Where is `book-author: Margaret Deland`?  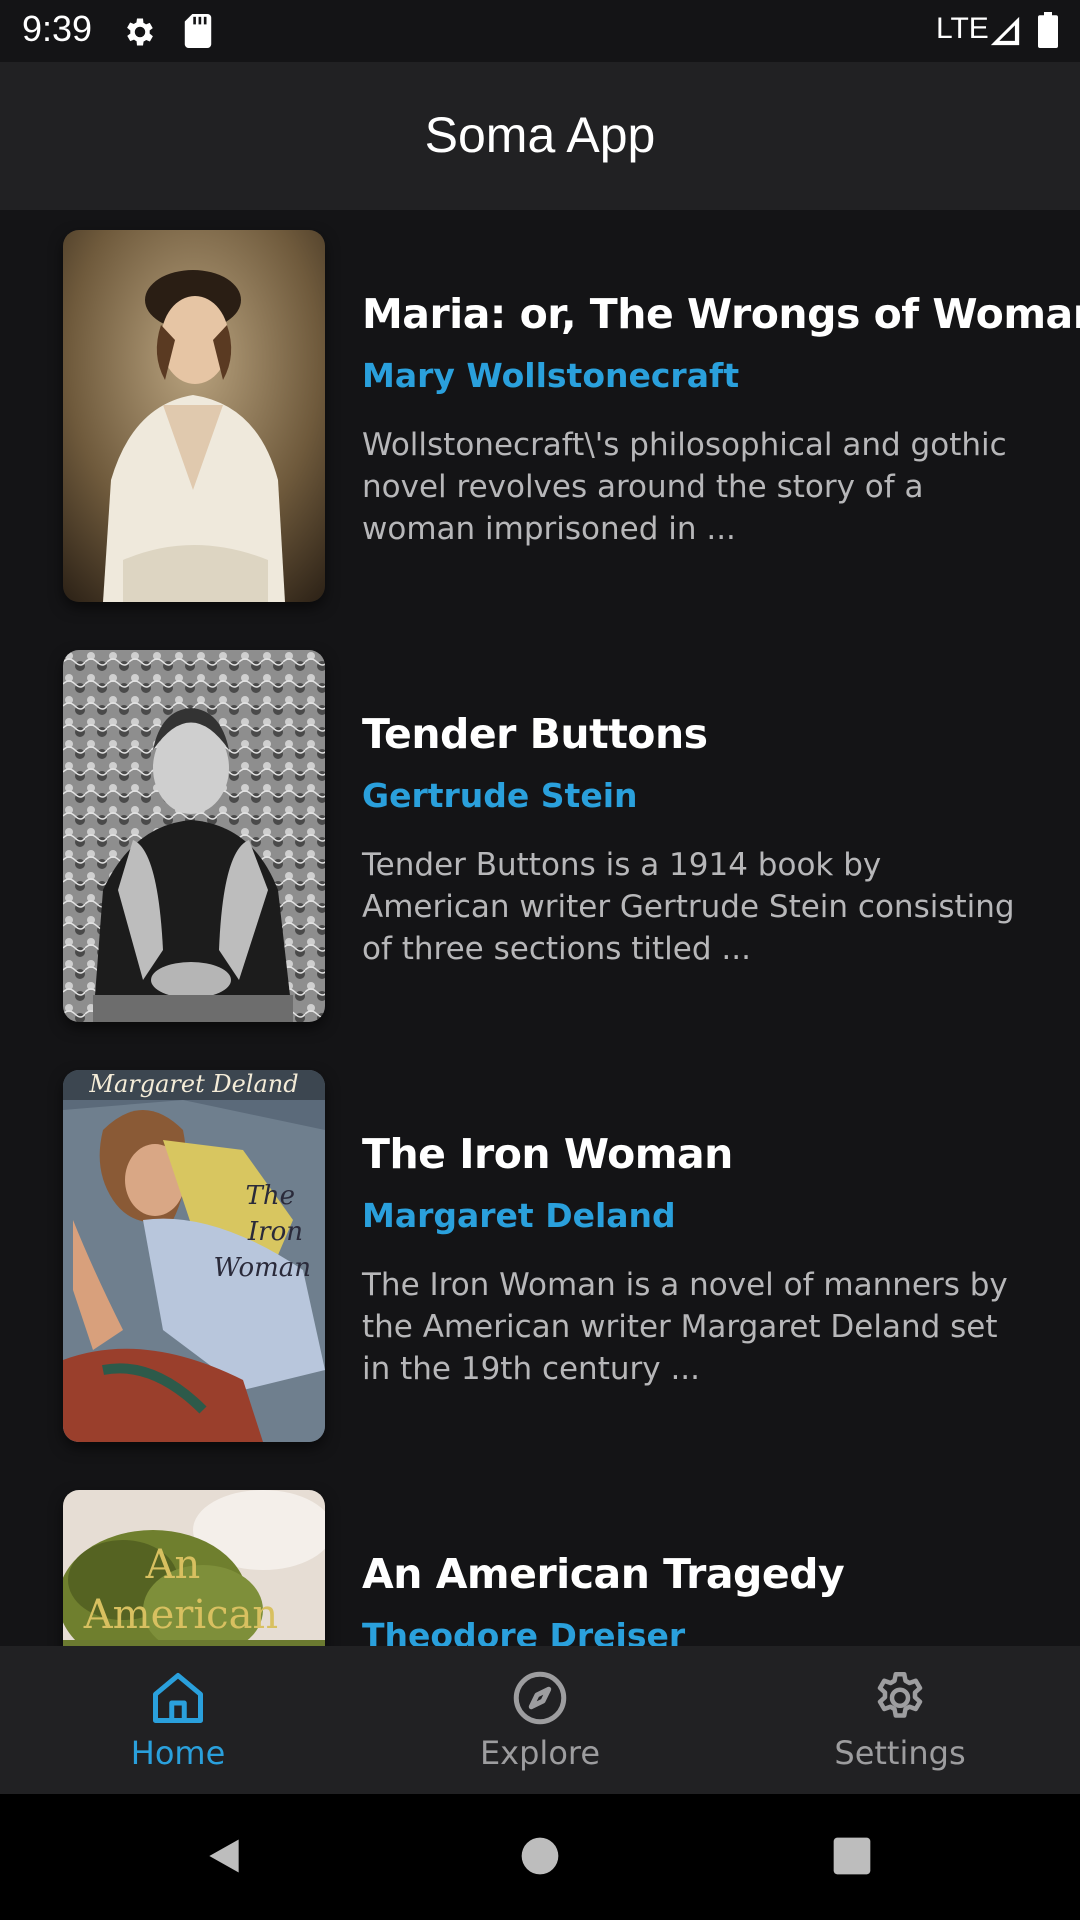
book-author: Margaret Deland is located at coordinates (519, 1215).